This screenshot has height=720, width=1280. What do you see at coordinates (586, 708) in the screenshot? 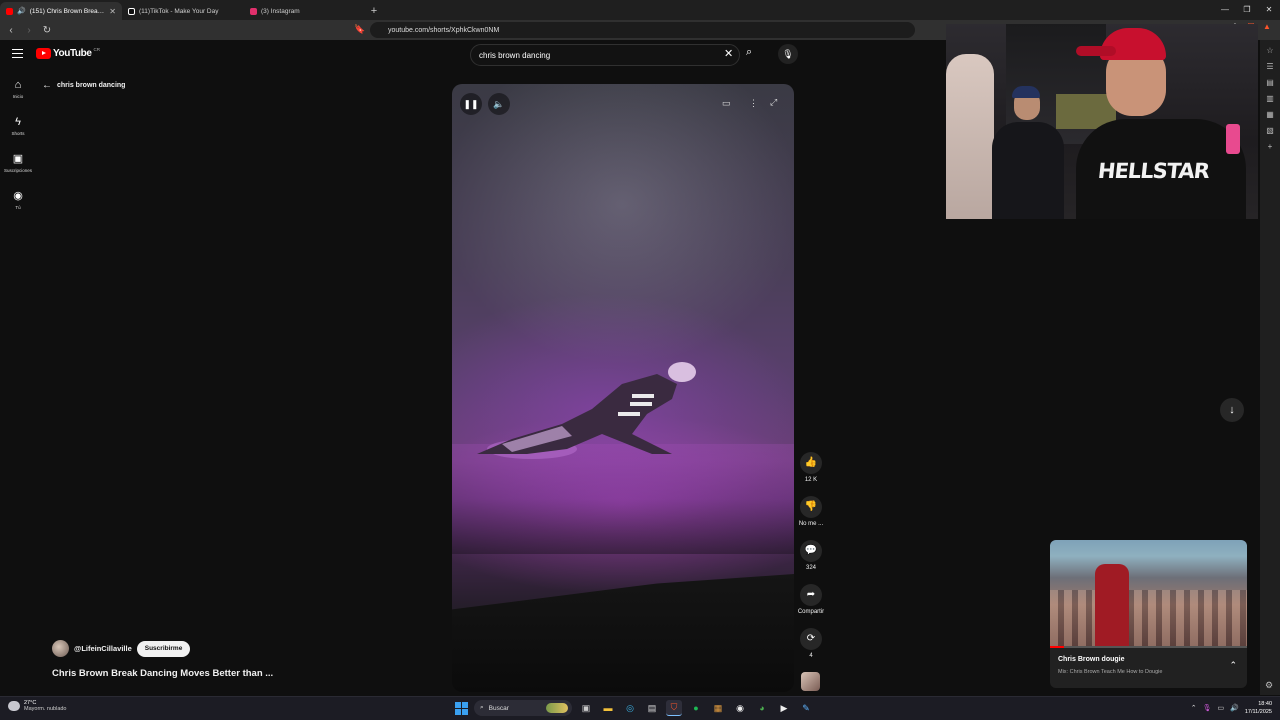
I see `task-view-icon: ▣` at bounding box center [586, 708].